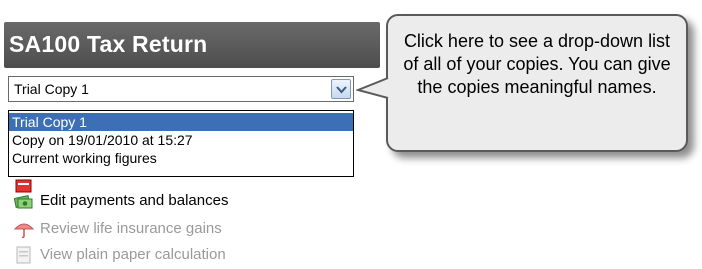 The width and height of the screenshot is (702, 269). I want to click on panel-title-bar: SA100 Tax Return, so click(192, 45).